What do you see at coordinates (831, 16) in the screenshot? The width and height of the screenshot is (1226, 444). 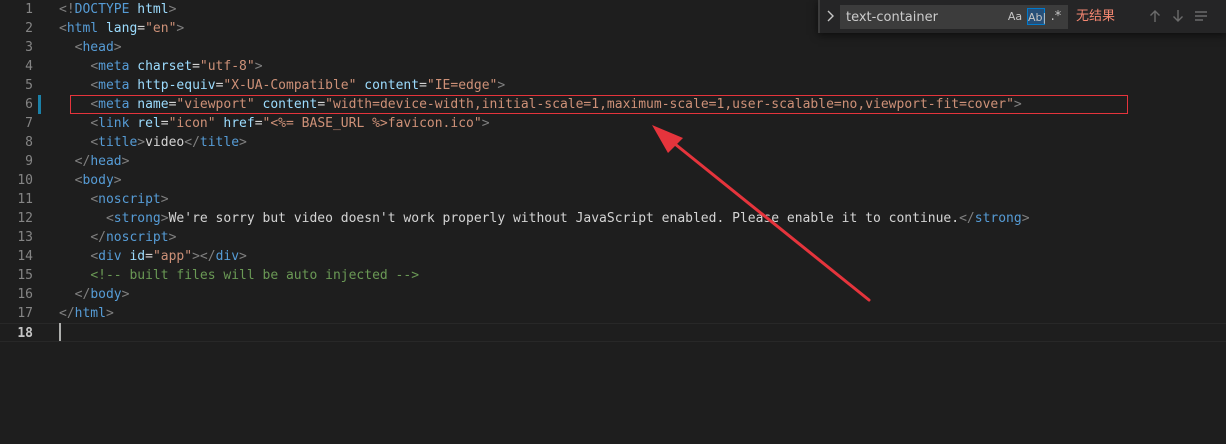 I see `chevron-right-icon` at bounding box center [831, 16].